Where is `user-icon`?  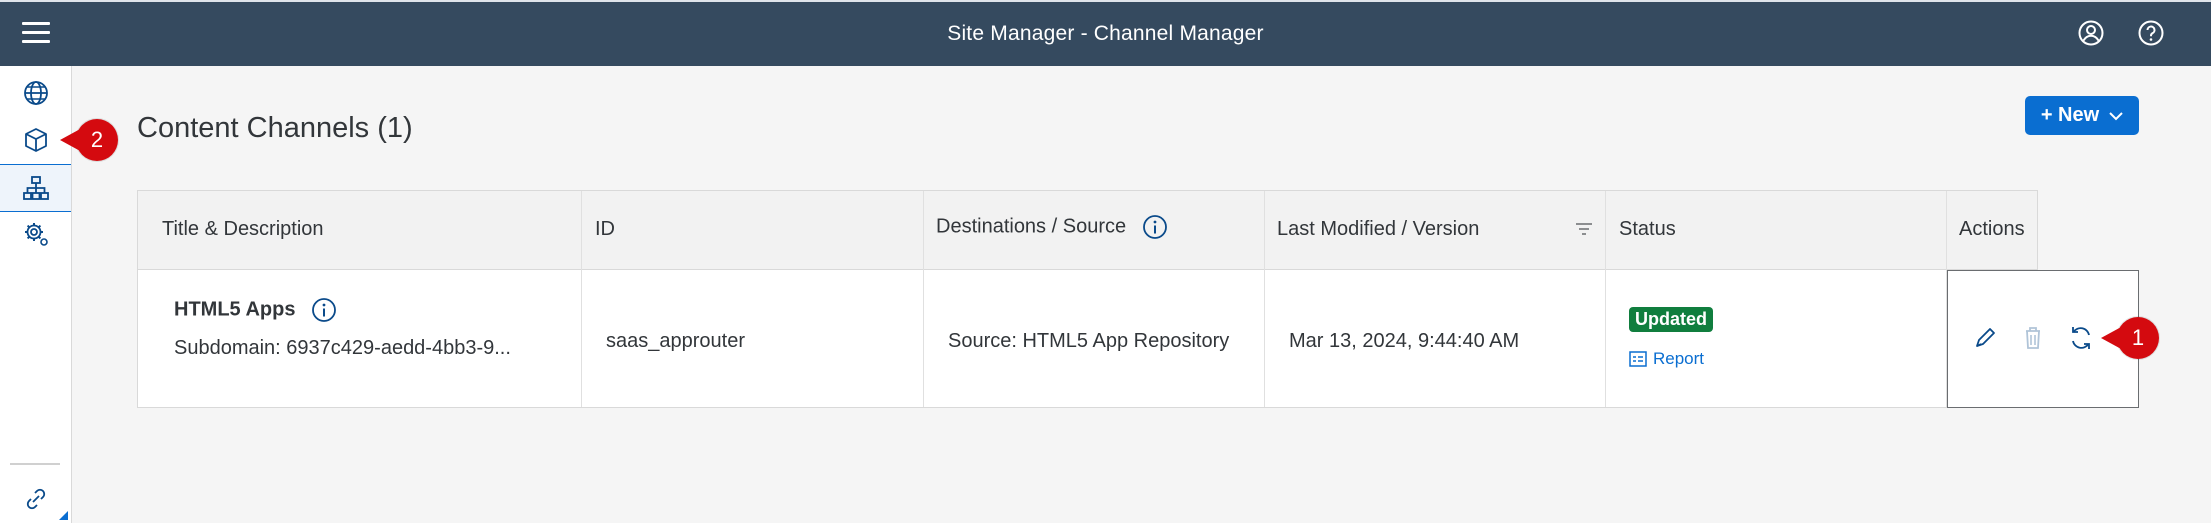
user-icon is located at coordinates (2091, 33).